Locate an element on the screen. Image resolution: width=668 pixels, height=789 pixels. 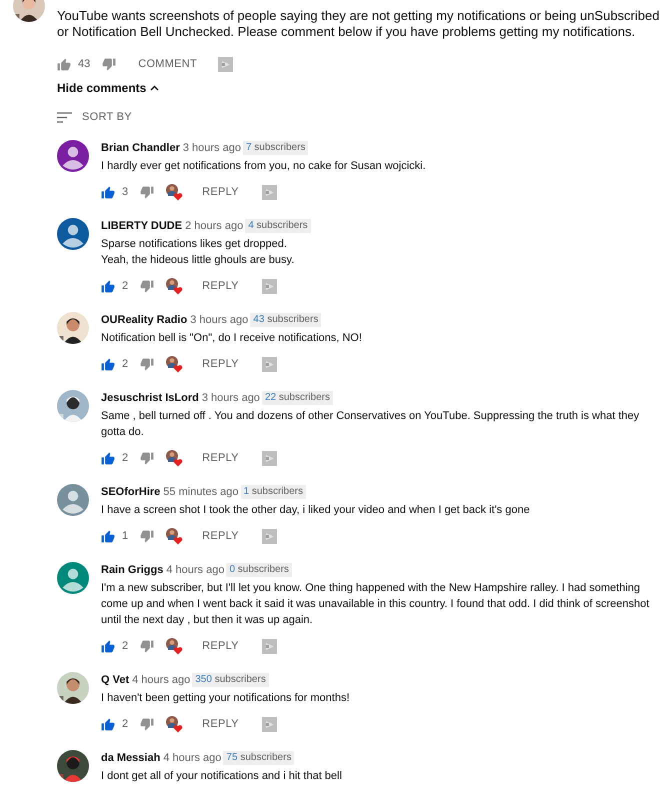
author-name: Brian Chandler is located at coordinates (140, 148).